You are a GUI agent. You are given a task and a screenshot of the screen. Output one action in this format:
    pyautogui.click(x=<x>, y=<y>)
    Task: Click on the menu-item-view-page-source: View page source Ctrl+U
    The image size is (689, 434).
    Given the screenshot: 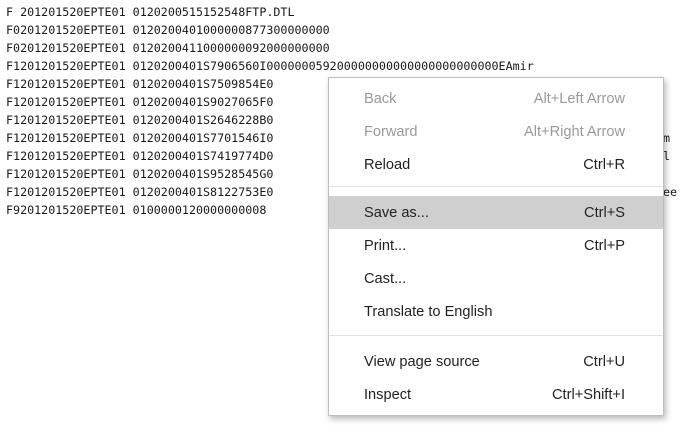 What is the action you would take?
    pyautogui.click(x=496, y=361)
    